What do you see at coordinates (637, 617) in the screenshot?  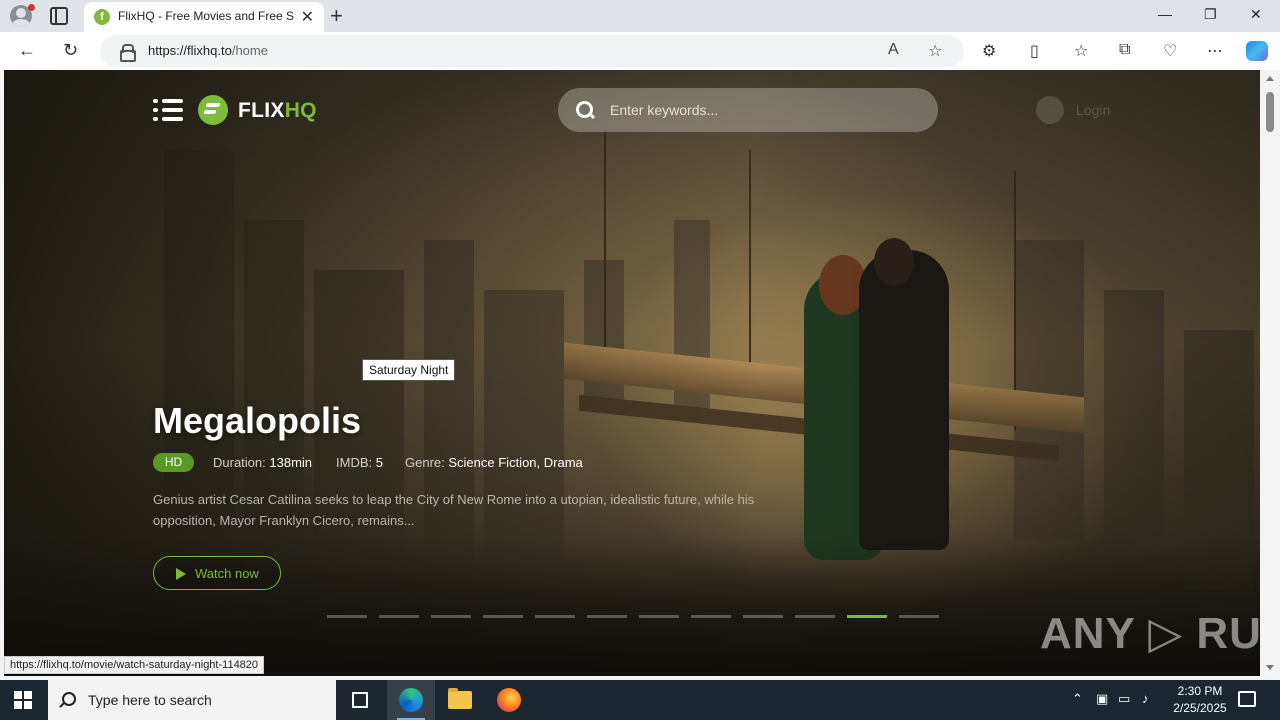 I see `slider-pagination` at bounding box center [637, 617].